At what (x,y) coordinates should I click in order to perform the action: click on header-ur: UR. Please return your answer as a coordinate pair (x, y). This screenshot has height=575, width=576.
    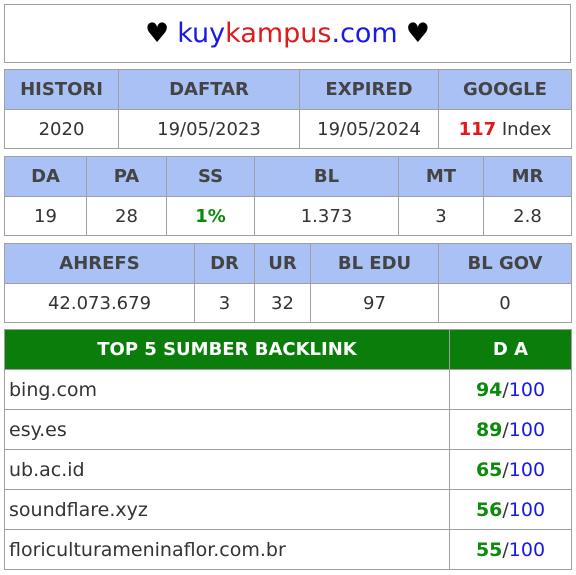
    Looking at the image, I should click on (282, 263).